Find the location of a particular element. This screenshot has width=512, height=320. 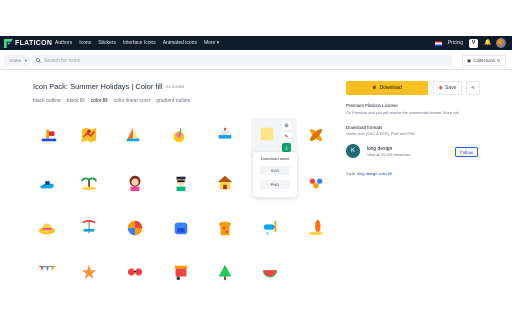

snorkel-icon is located at coordinates (270, 228).